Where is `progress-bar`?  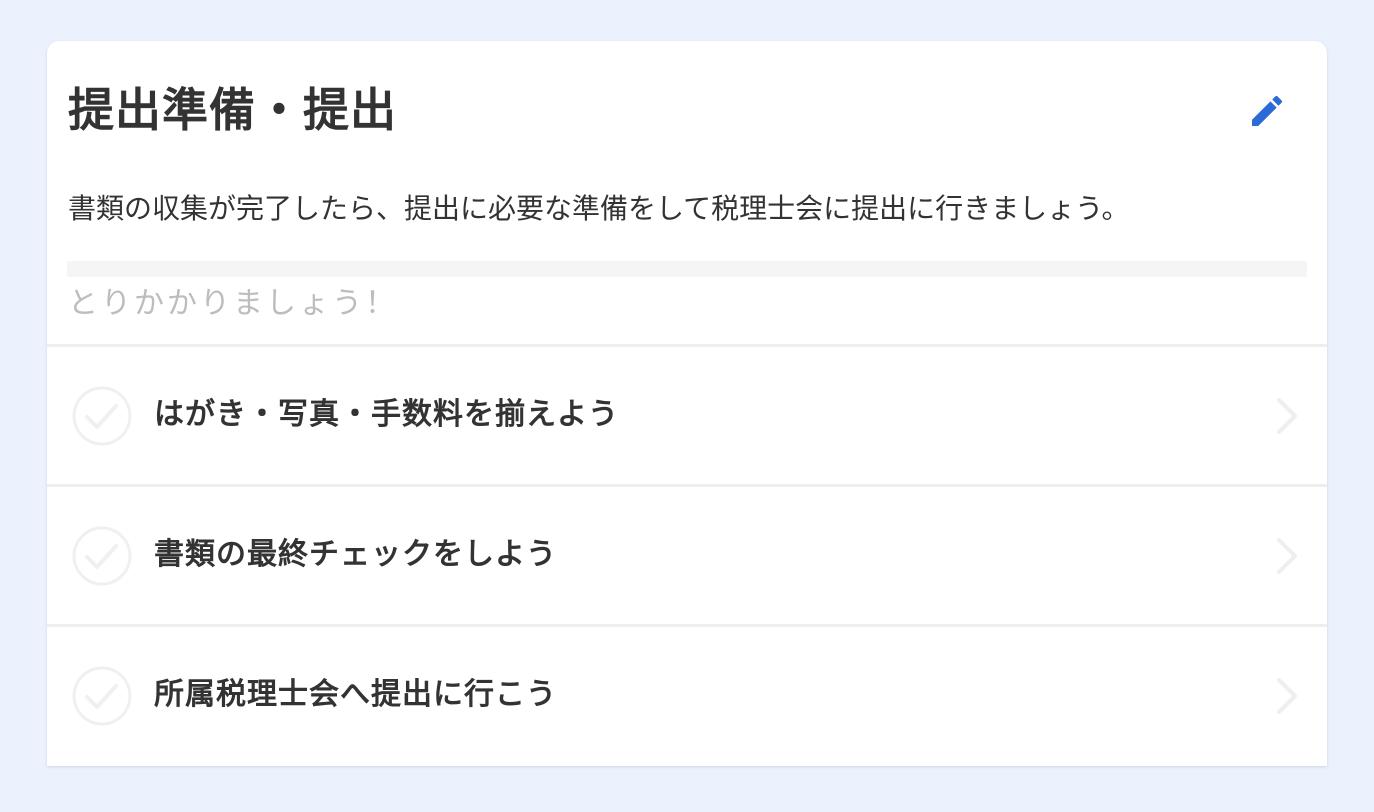
progress-bar is located at coordinates (687, 269).